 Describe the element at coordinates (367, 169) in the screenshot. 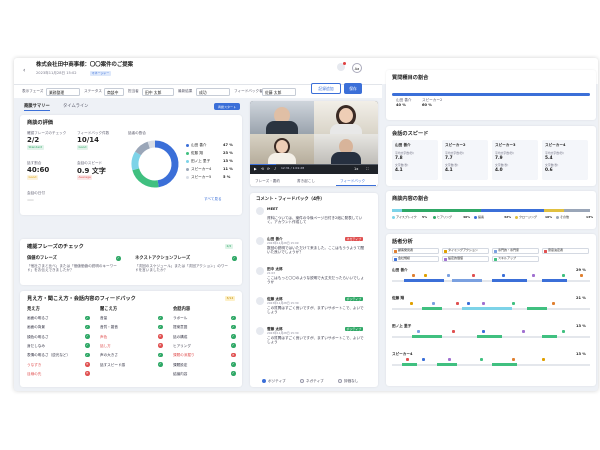

I see `fullscreen-icon: ⛶` at that location.